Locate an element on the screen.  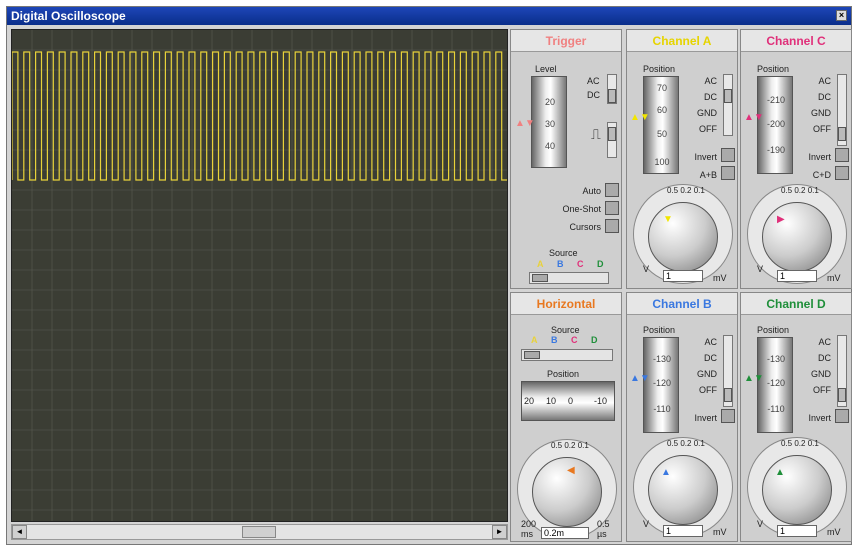
channel-b-scale-knob is located at coordinates (683, 490).